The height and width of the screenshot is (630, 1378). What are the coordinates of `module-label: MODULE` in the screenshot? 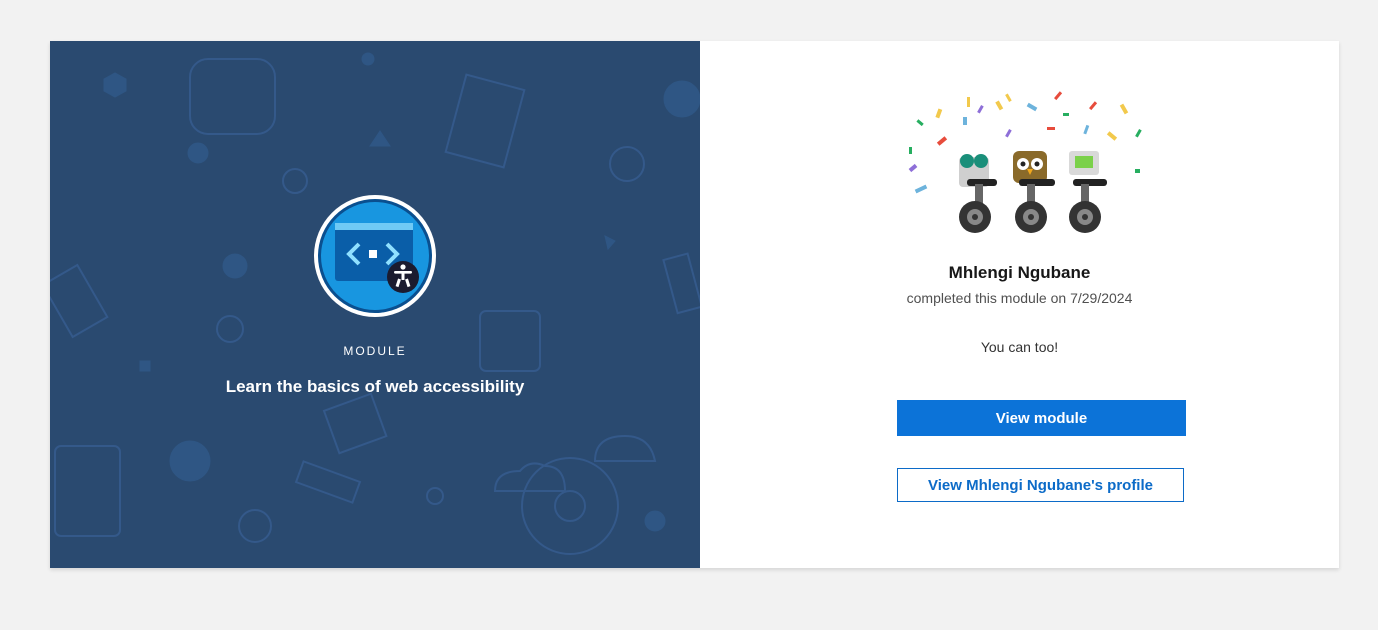 It's located at (375, 351).